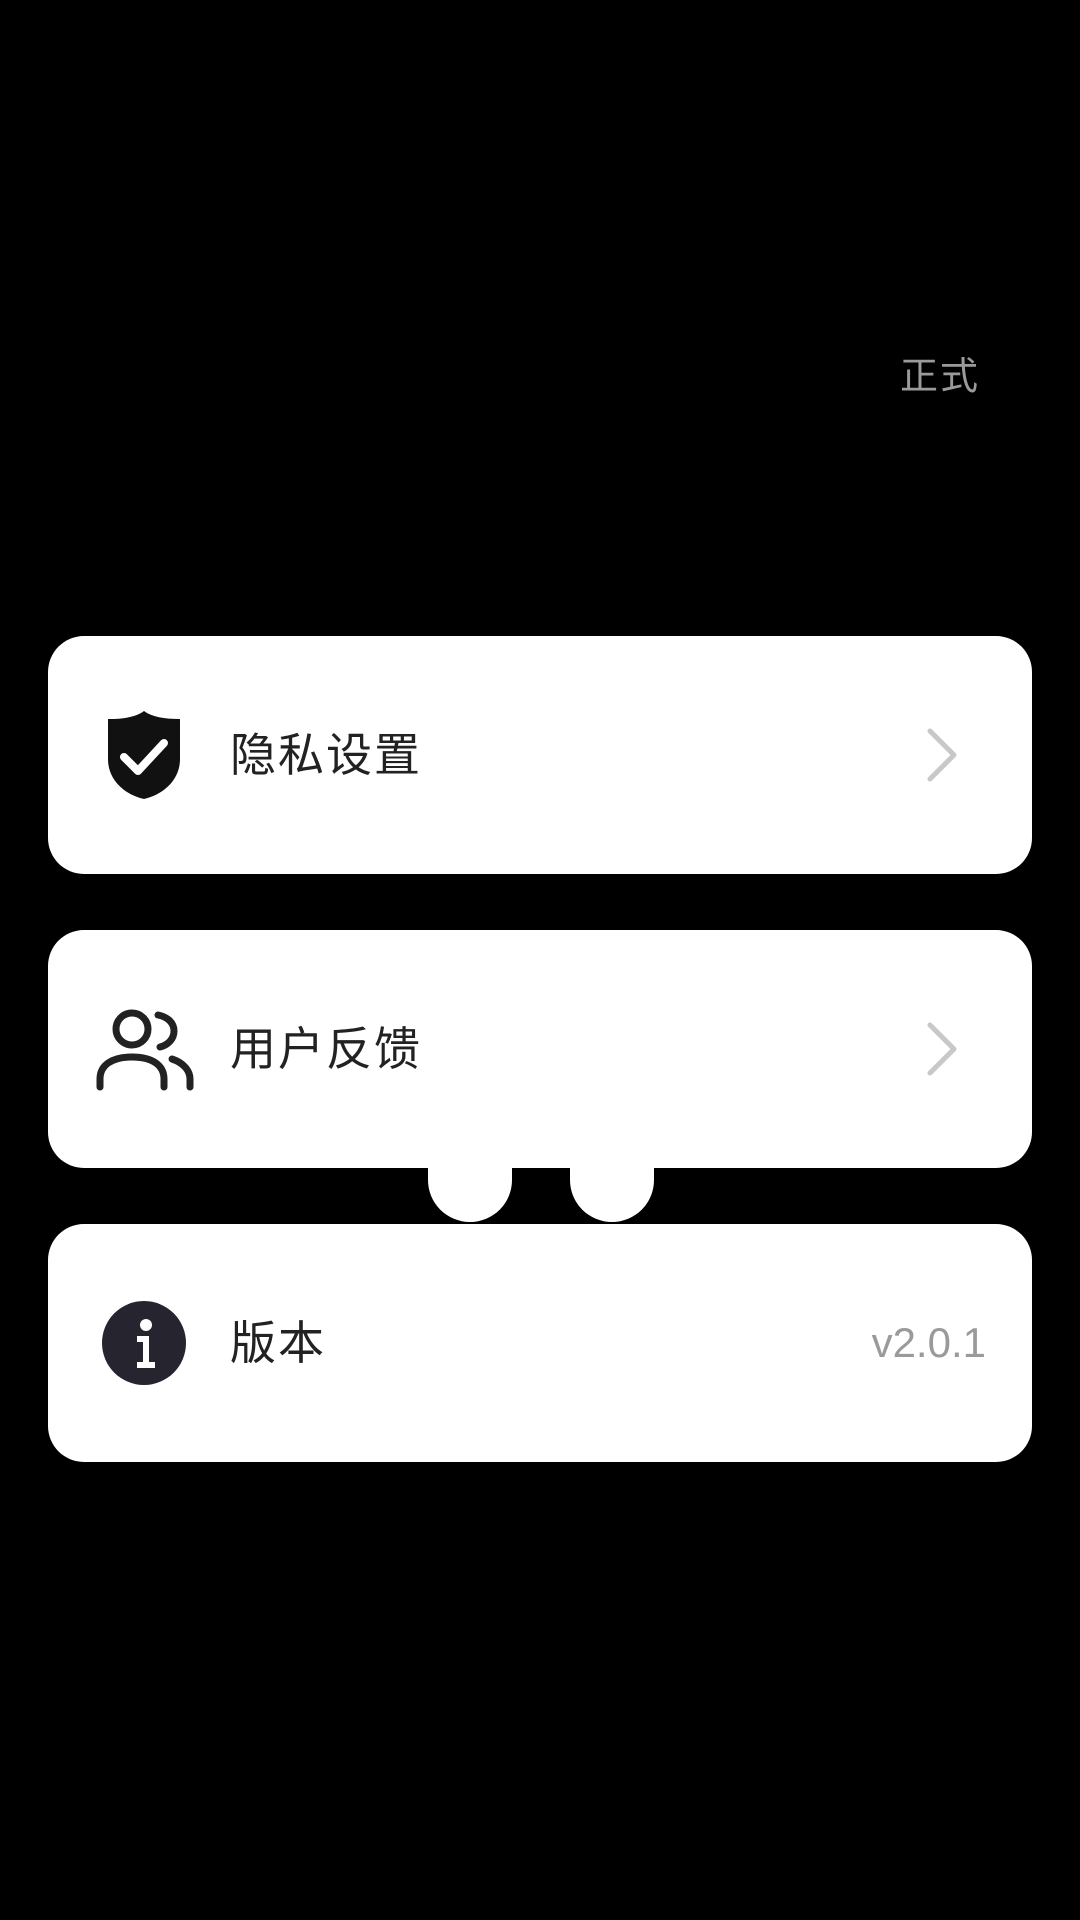 The height and width of the screenshot is (1920, 1080). I want to click on environment-label: 正式, so click(940, 376).